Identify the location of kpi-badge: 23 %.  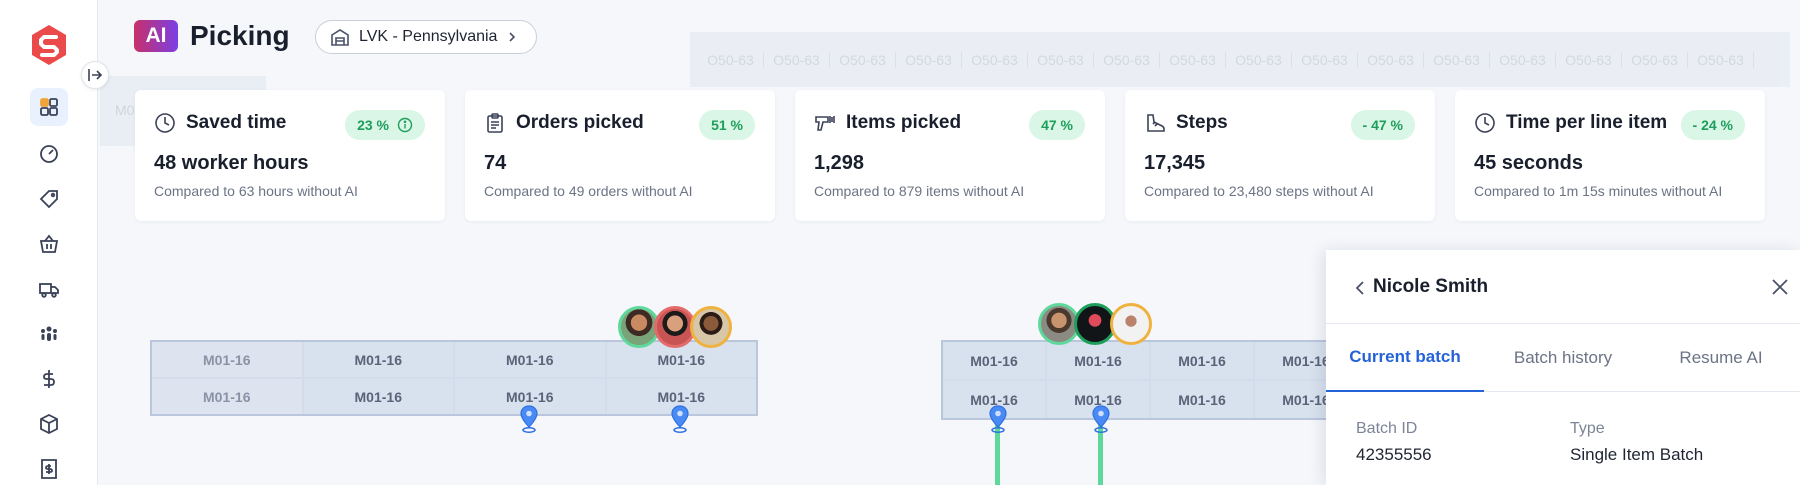
(385, 125).